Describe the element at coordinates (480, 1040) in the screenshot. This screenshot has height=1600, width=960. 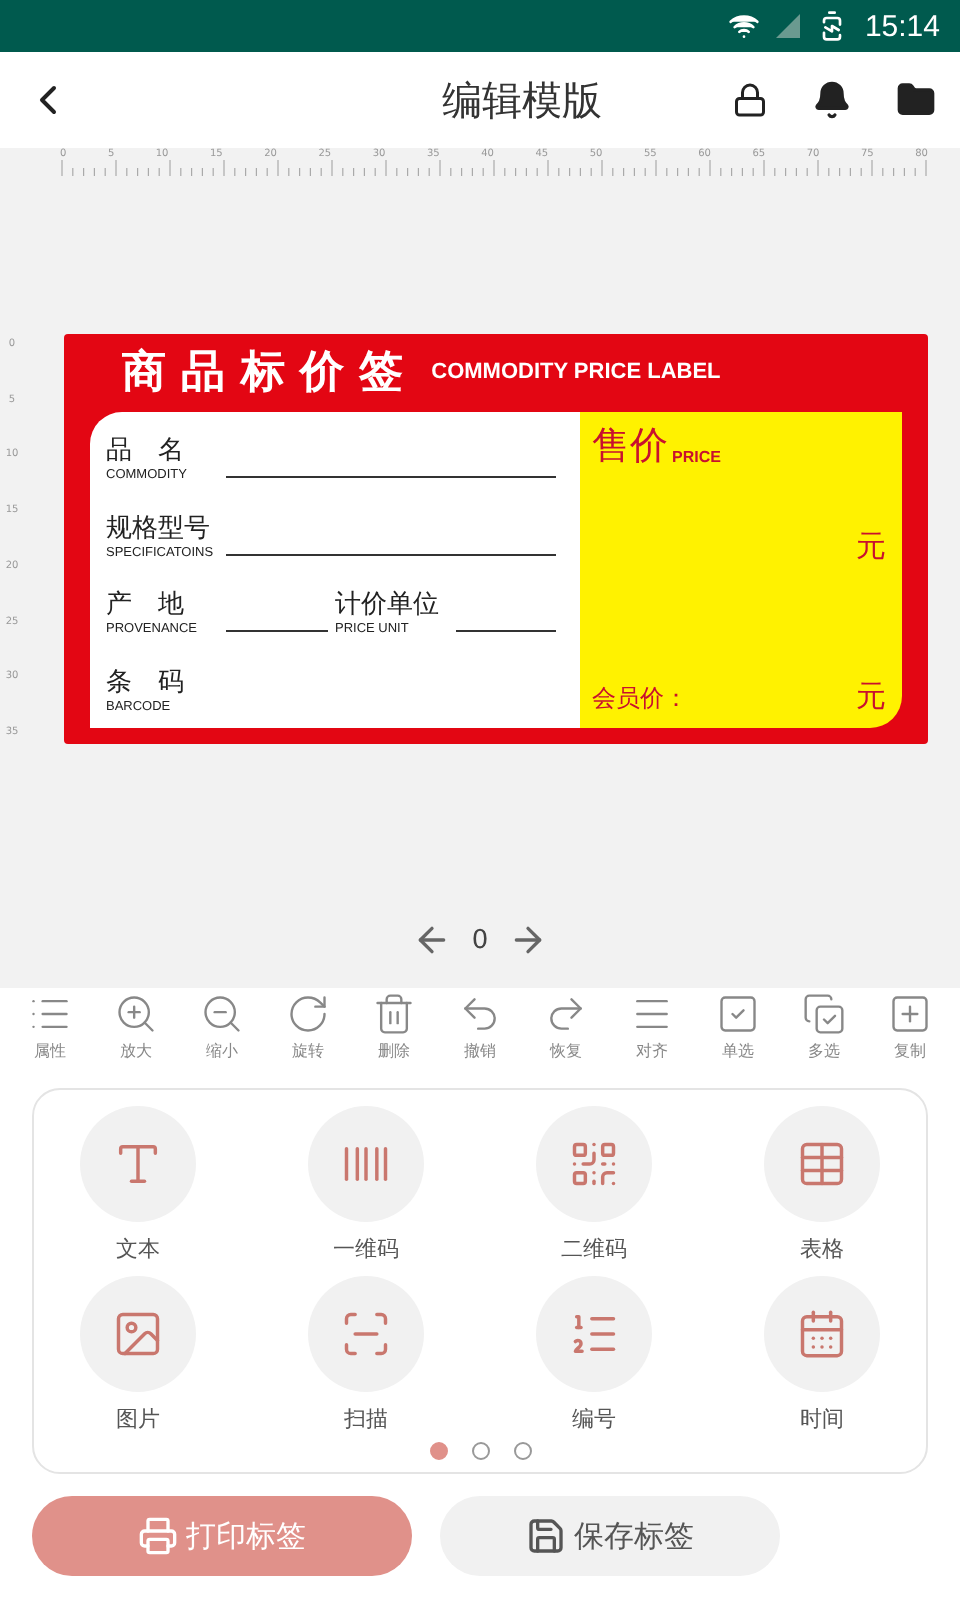
I see `toolbar-button: 撤销` at that location.